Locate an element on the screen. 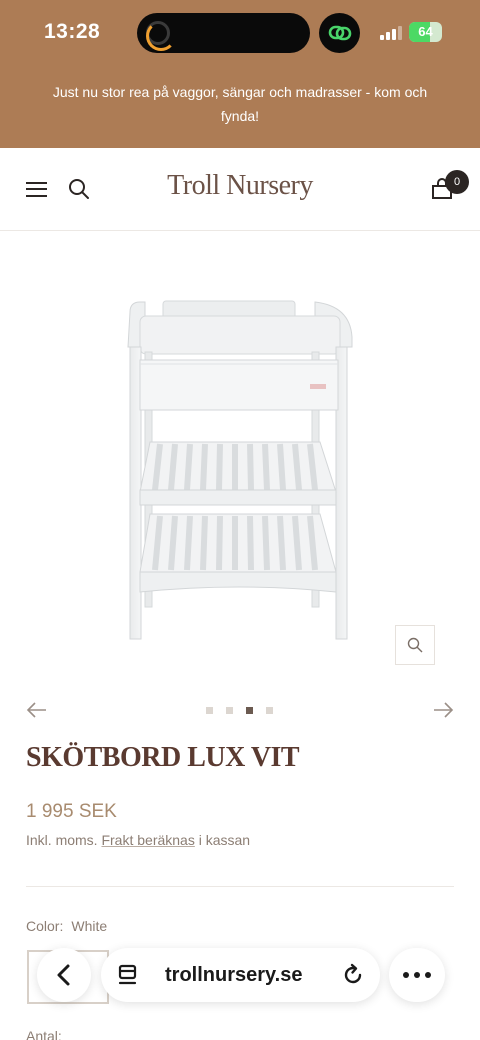 The height and width of the screenshot is (1040, 480). slide-indicator is located at coordinates (241, 711).